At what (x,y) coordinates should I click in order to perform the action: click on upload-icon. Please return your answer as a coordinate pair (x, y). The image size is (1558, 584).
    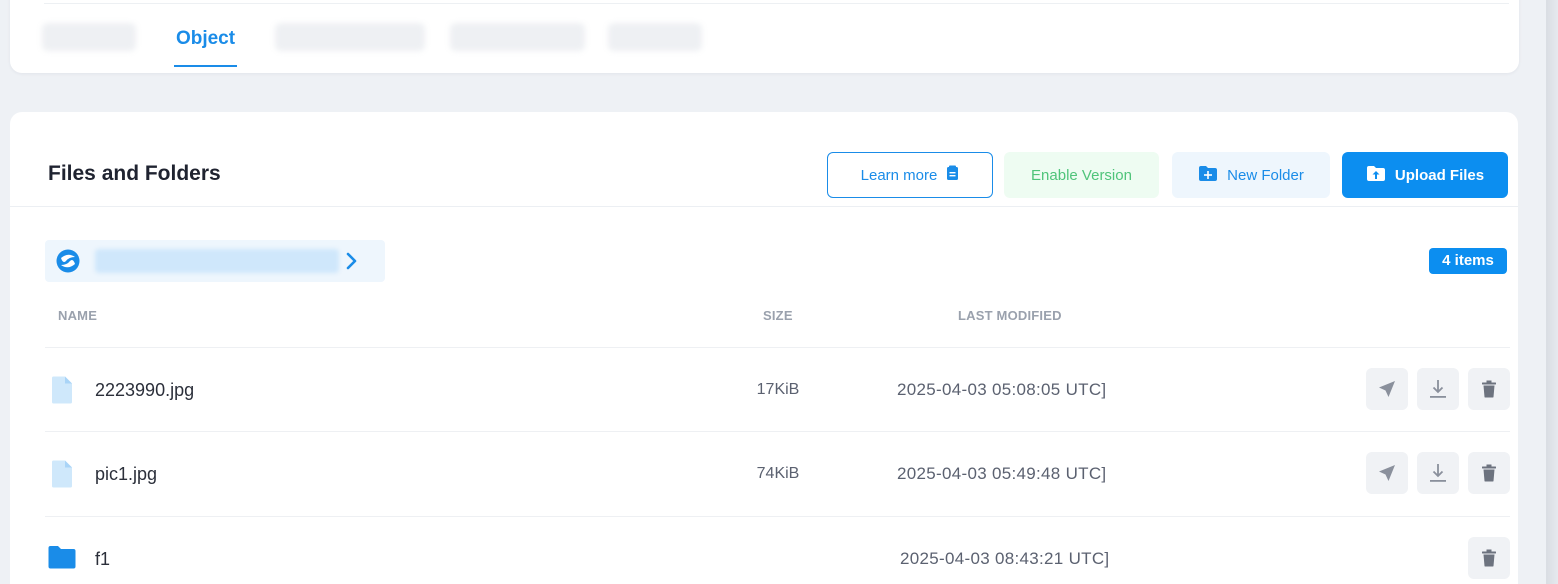
    Looking at the image, I should click on (1376, 175).